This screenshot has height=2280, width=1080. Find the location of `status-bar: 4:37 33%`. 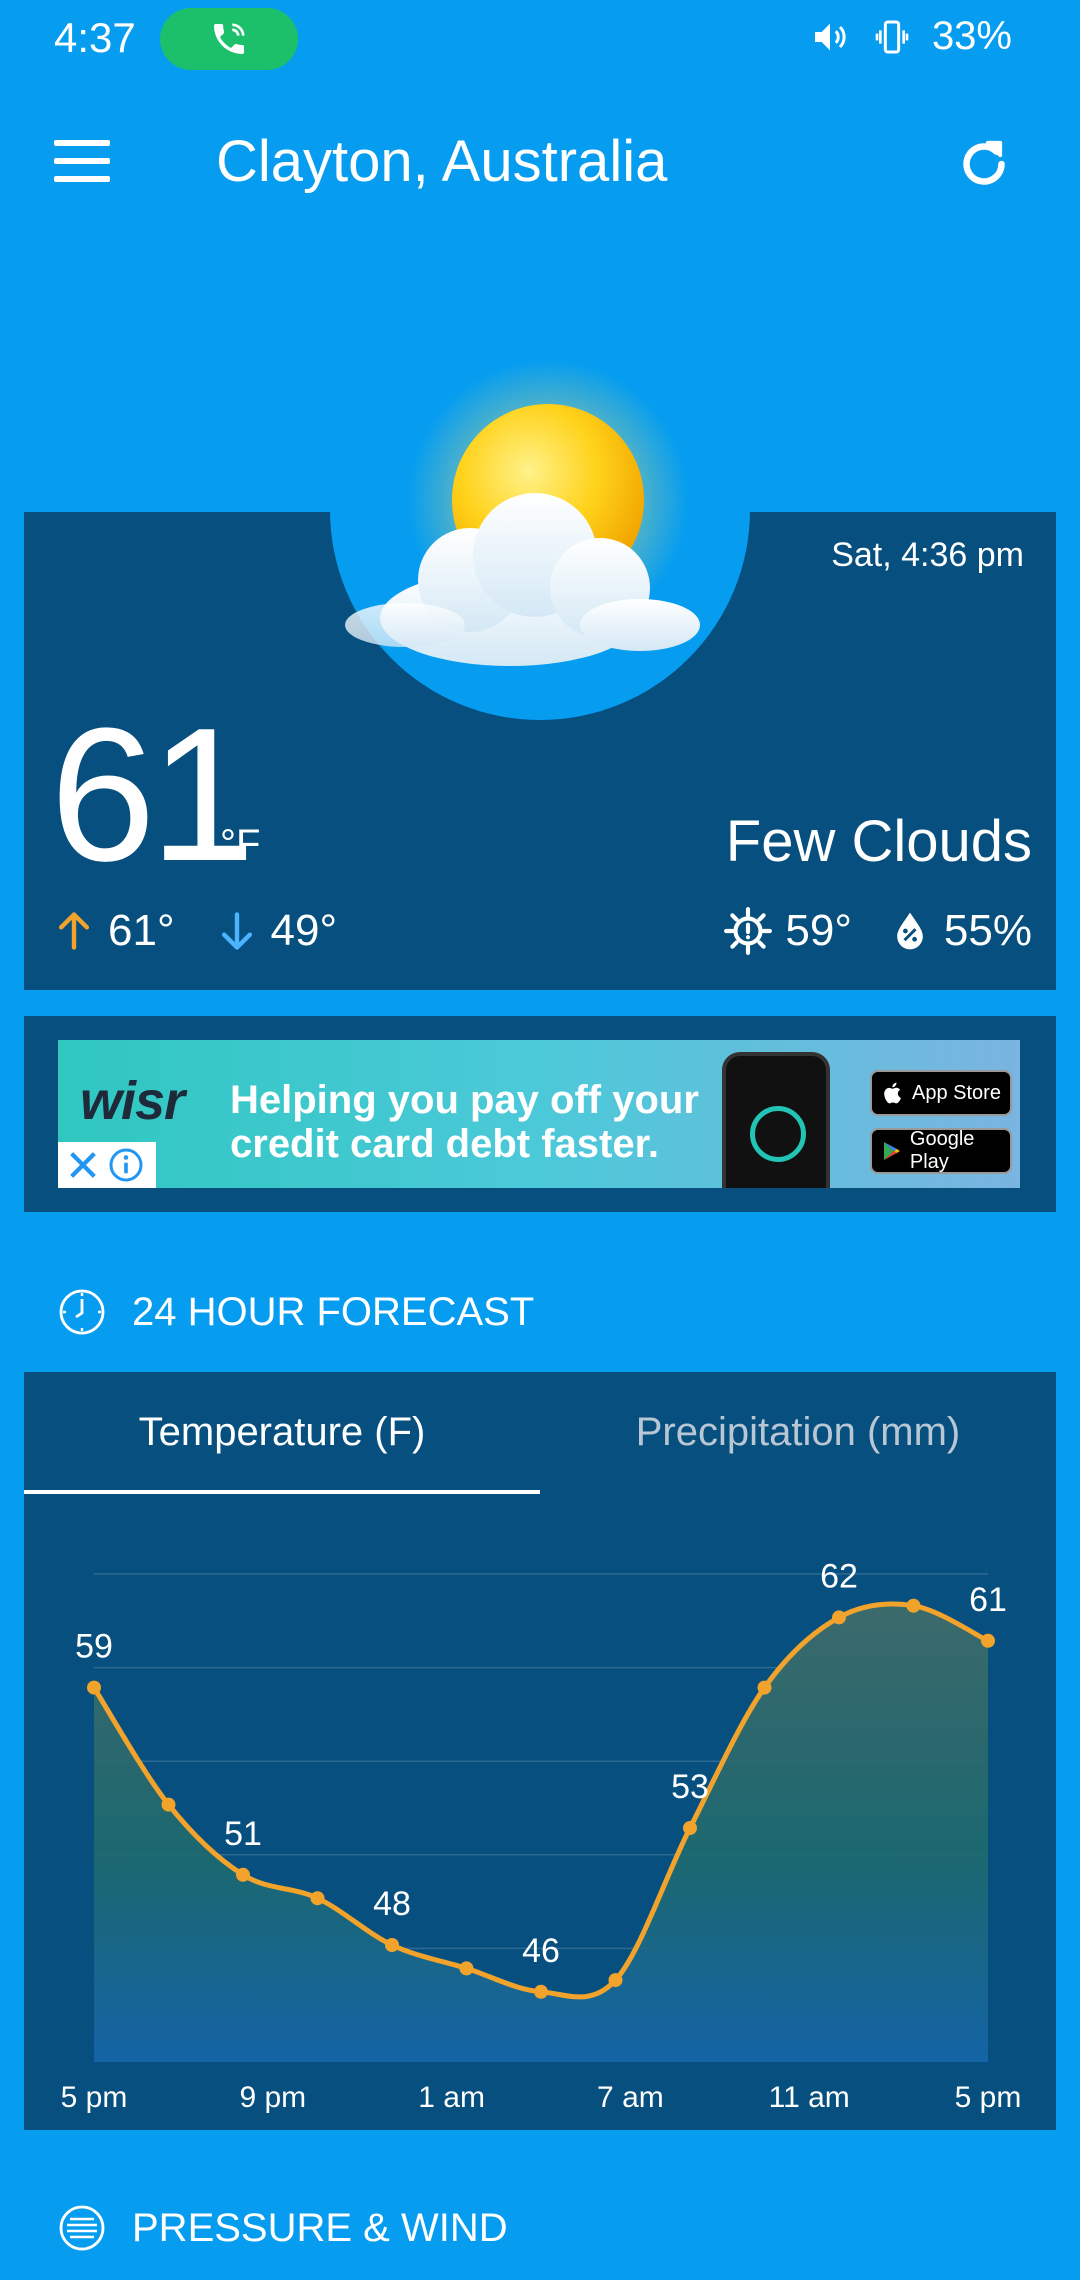

status-bar: 4:37 33% is located at coordinates (540, 40).